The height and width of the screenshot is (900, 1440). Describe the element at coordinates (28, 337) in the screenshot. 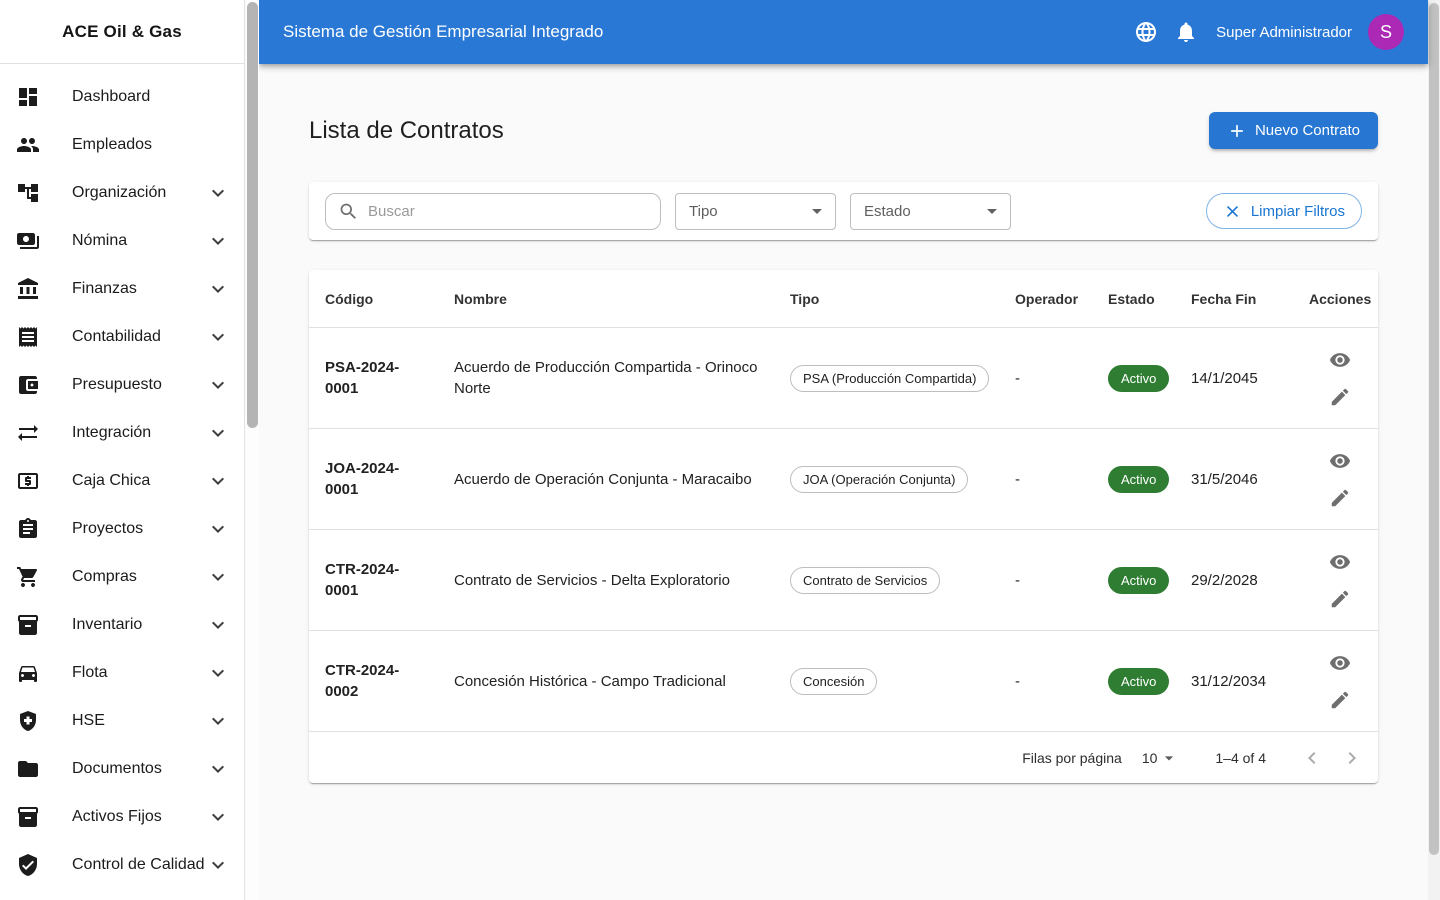

I see `receipt-icon` at that location.